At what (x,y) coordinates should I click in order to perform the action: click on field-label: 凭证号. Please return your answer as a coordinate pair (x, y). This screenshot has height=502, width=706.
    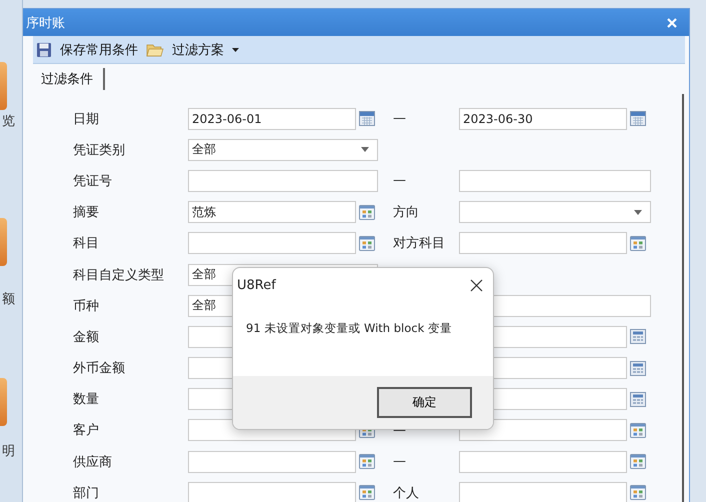
    Looking at the image, I should click on (93, 181).